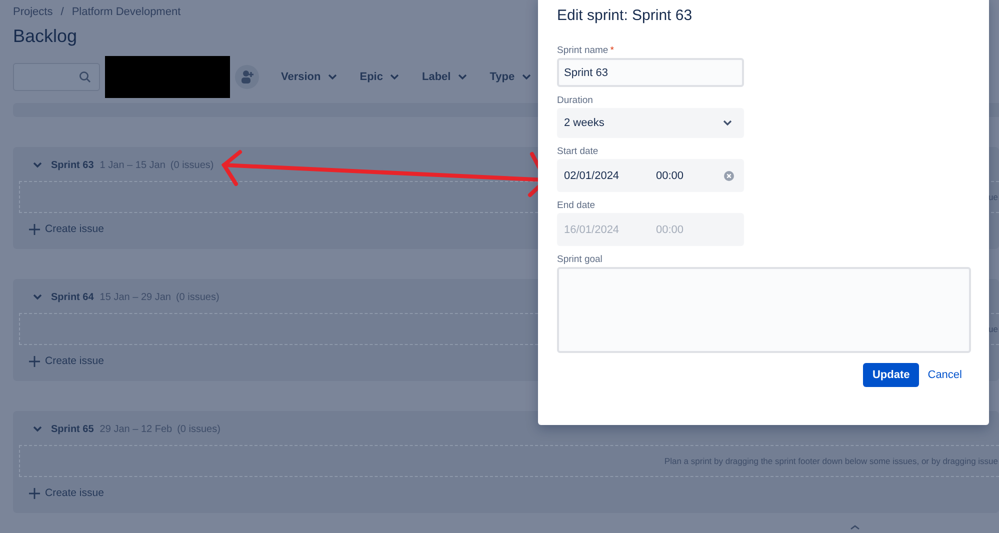  What do you see at coordinates (72, 297) in the screenshot?
I see `sprint-name: Sprint 64` at bounding box center [72, 297].